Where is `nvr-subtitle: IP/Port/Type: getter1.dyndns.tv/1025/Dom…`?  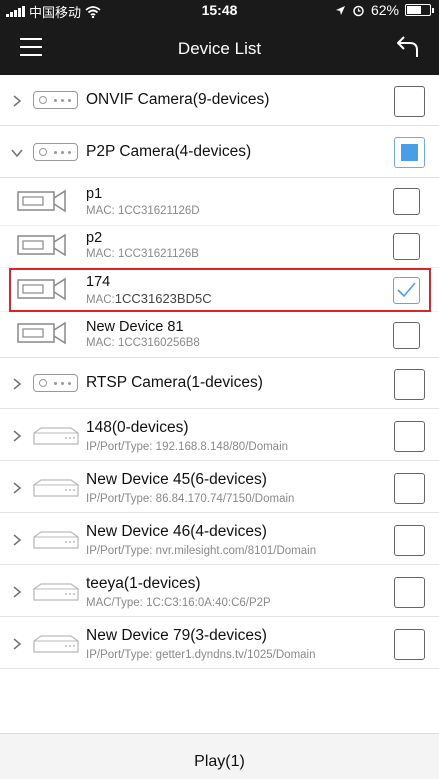
nvr-subtitle: IP/Port/Type: getter1.dyndns.tv/1025/Dom… is located at coordinates (201, 655).